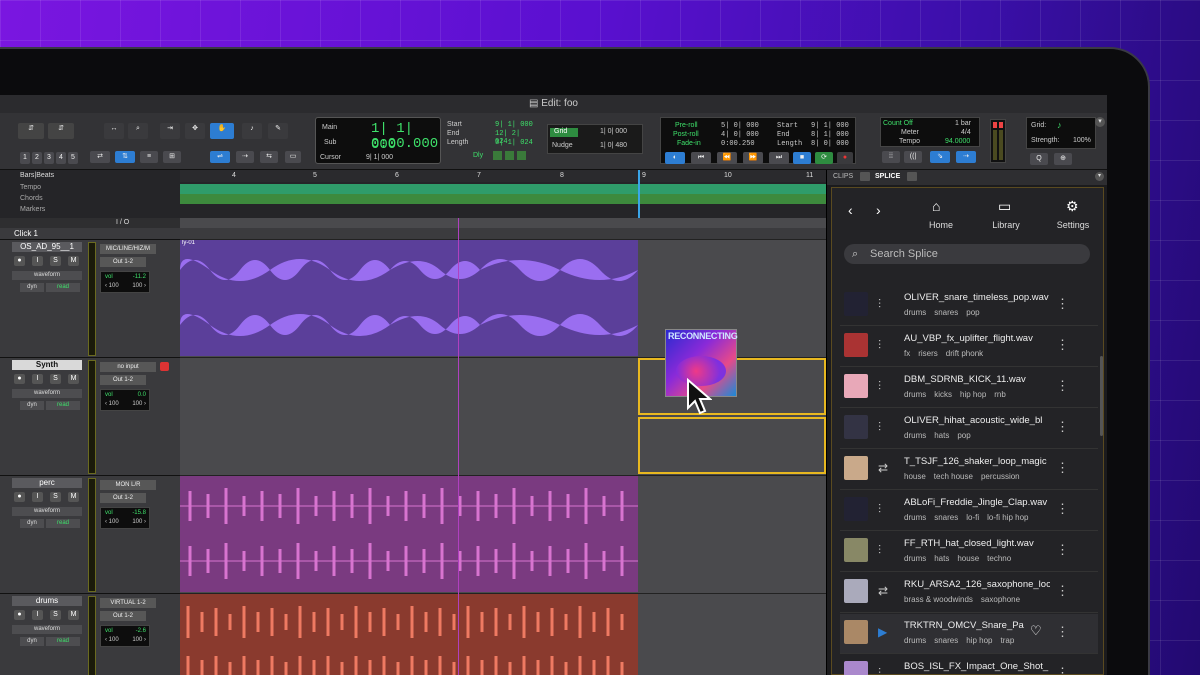 The image size is (1200, 675). I want to click on forward-icon: ›, so click(878, 210).